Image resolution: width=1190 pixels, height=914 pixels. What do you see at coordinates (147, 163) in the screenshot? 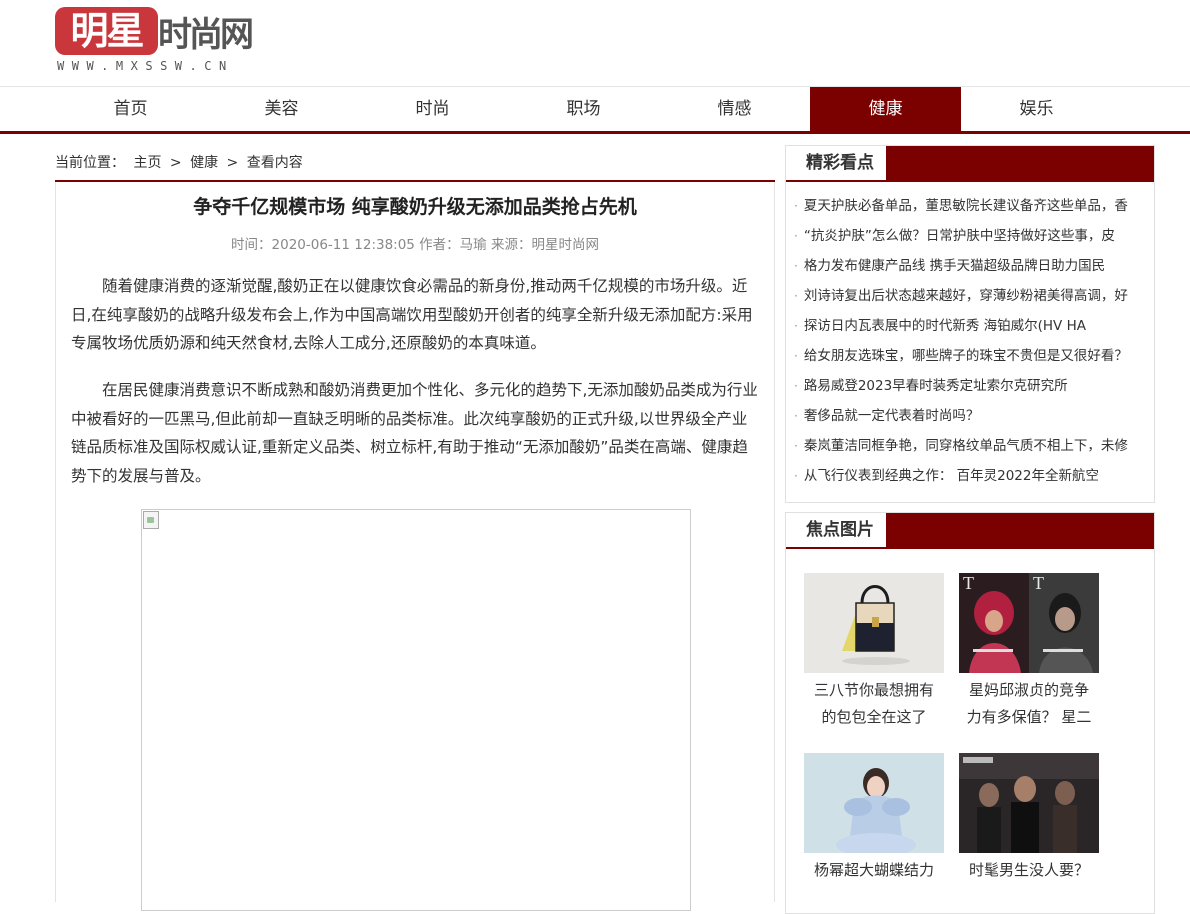
I see `breadcrumb-home: 主页` at bounding box center [147, 163].